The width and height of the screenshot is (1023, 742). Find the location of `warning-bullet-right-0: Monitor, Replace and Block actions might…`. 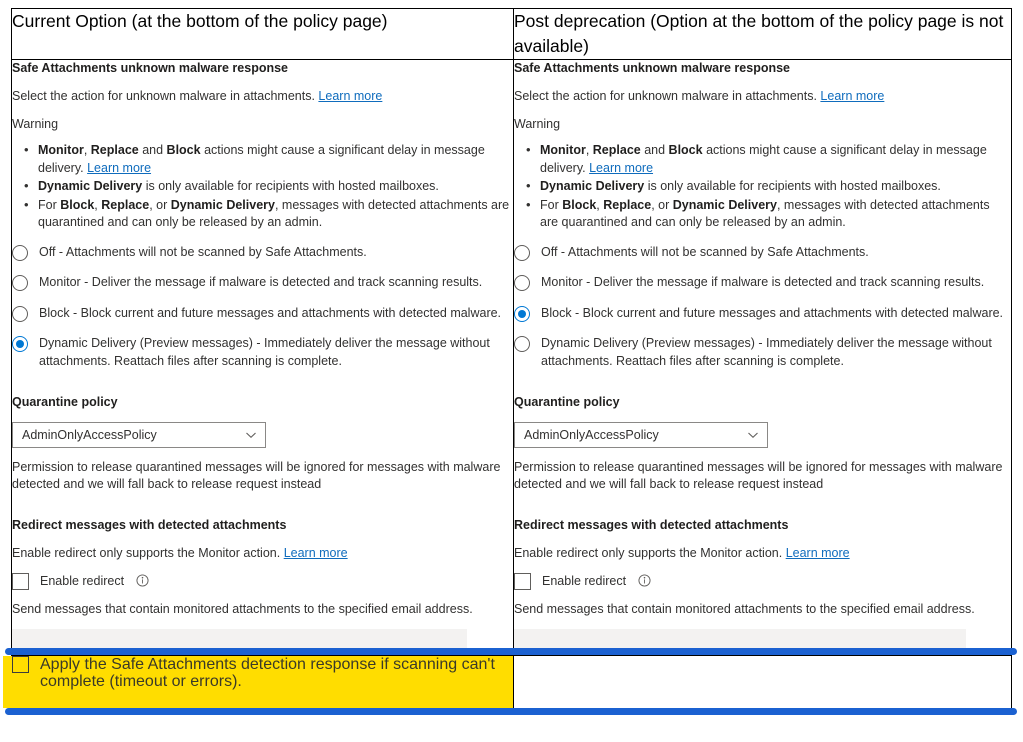

warning-bullet-right-0: Monitor, Replace and Block actions might… is located at coordinates (768, 159).